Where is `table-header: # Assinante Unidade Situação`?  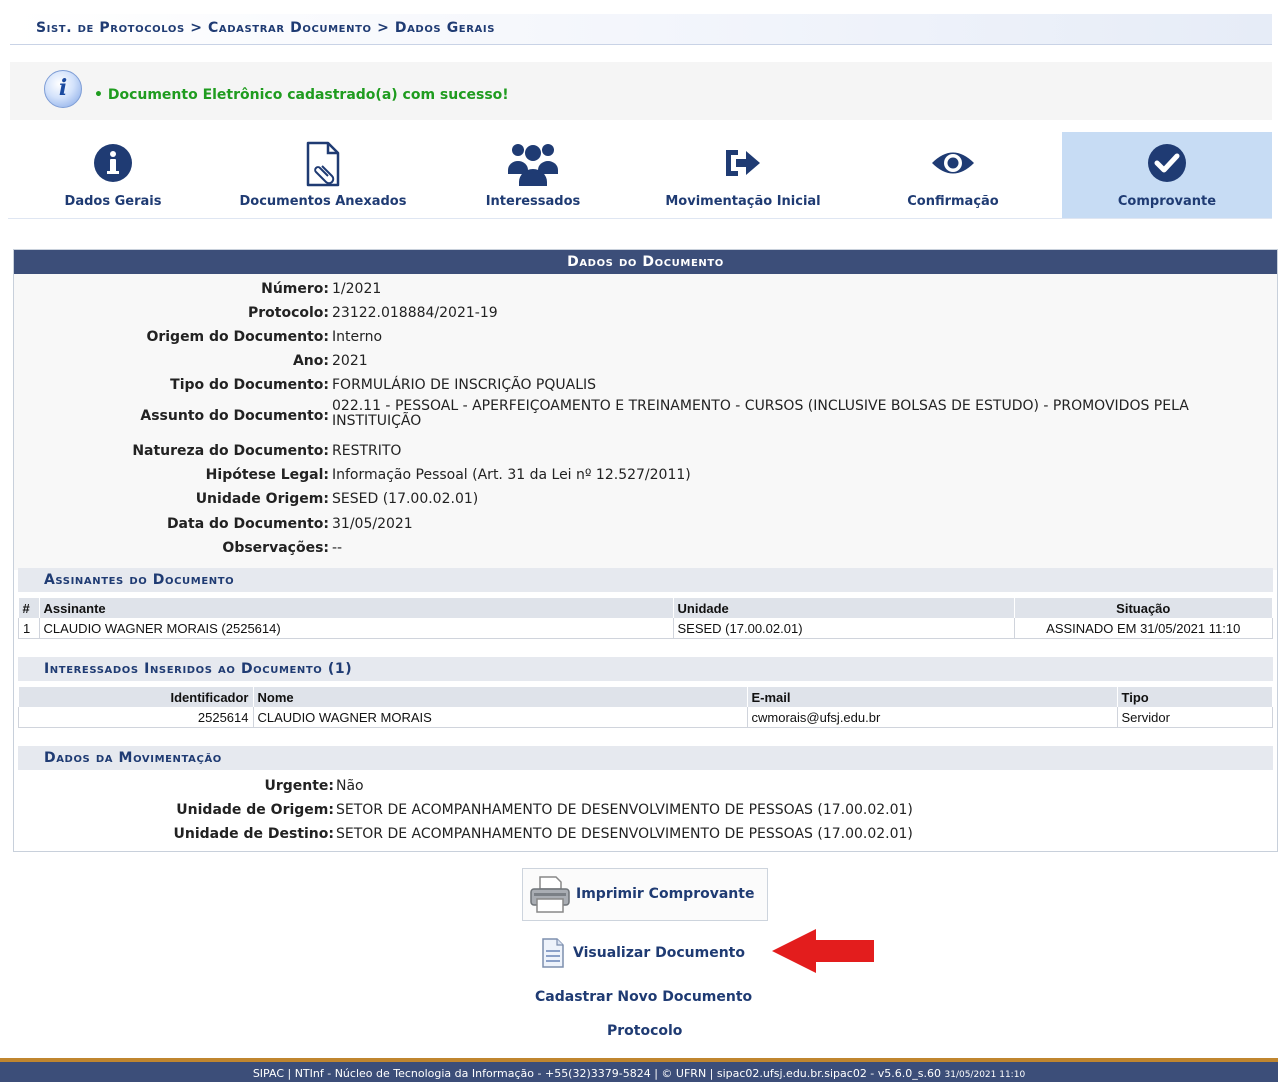
table-header: # Assinante Unidade Situação is located at coordinates (645, 608).